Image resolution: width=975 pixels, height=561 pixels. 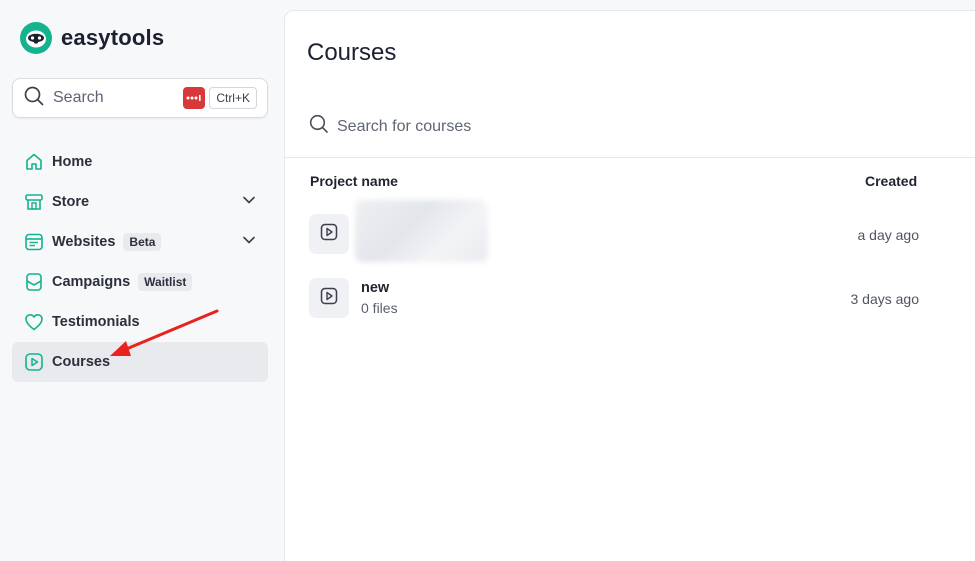 What do you see at coordinates (404, 126) in the screenshot?
I see `search-placeholder: Search for courses` at bounding box center [404, 126].